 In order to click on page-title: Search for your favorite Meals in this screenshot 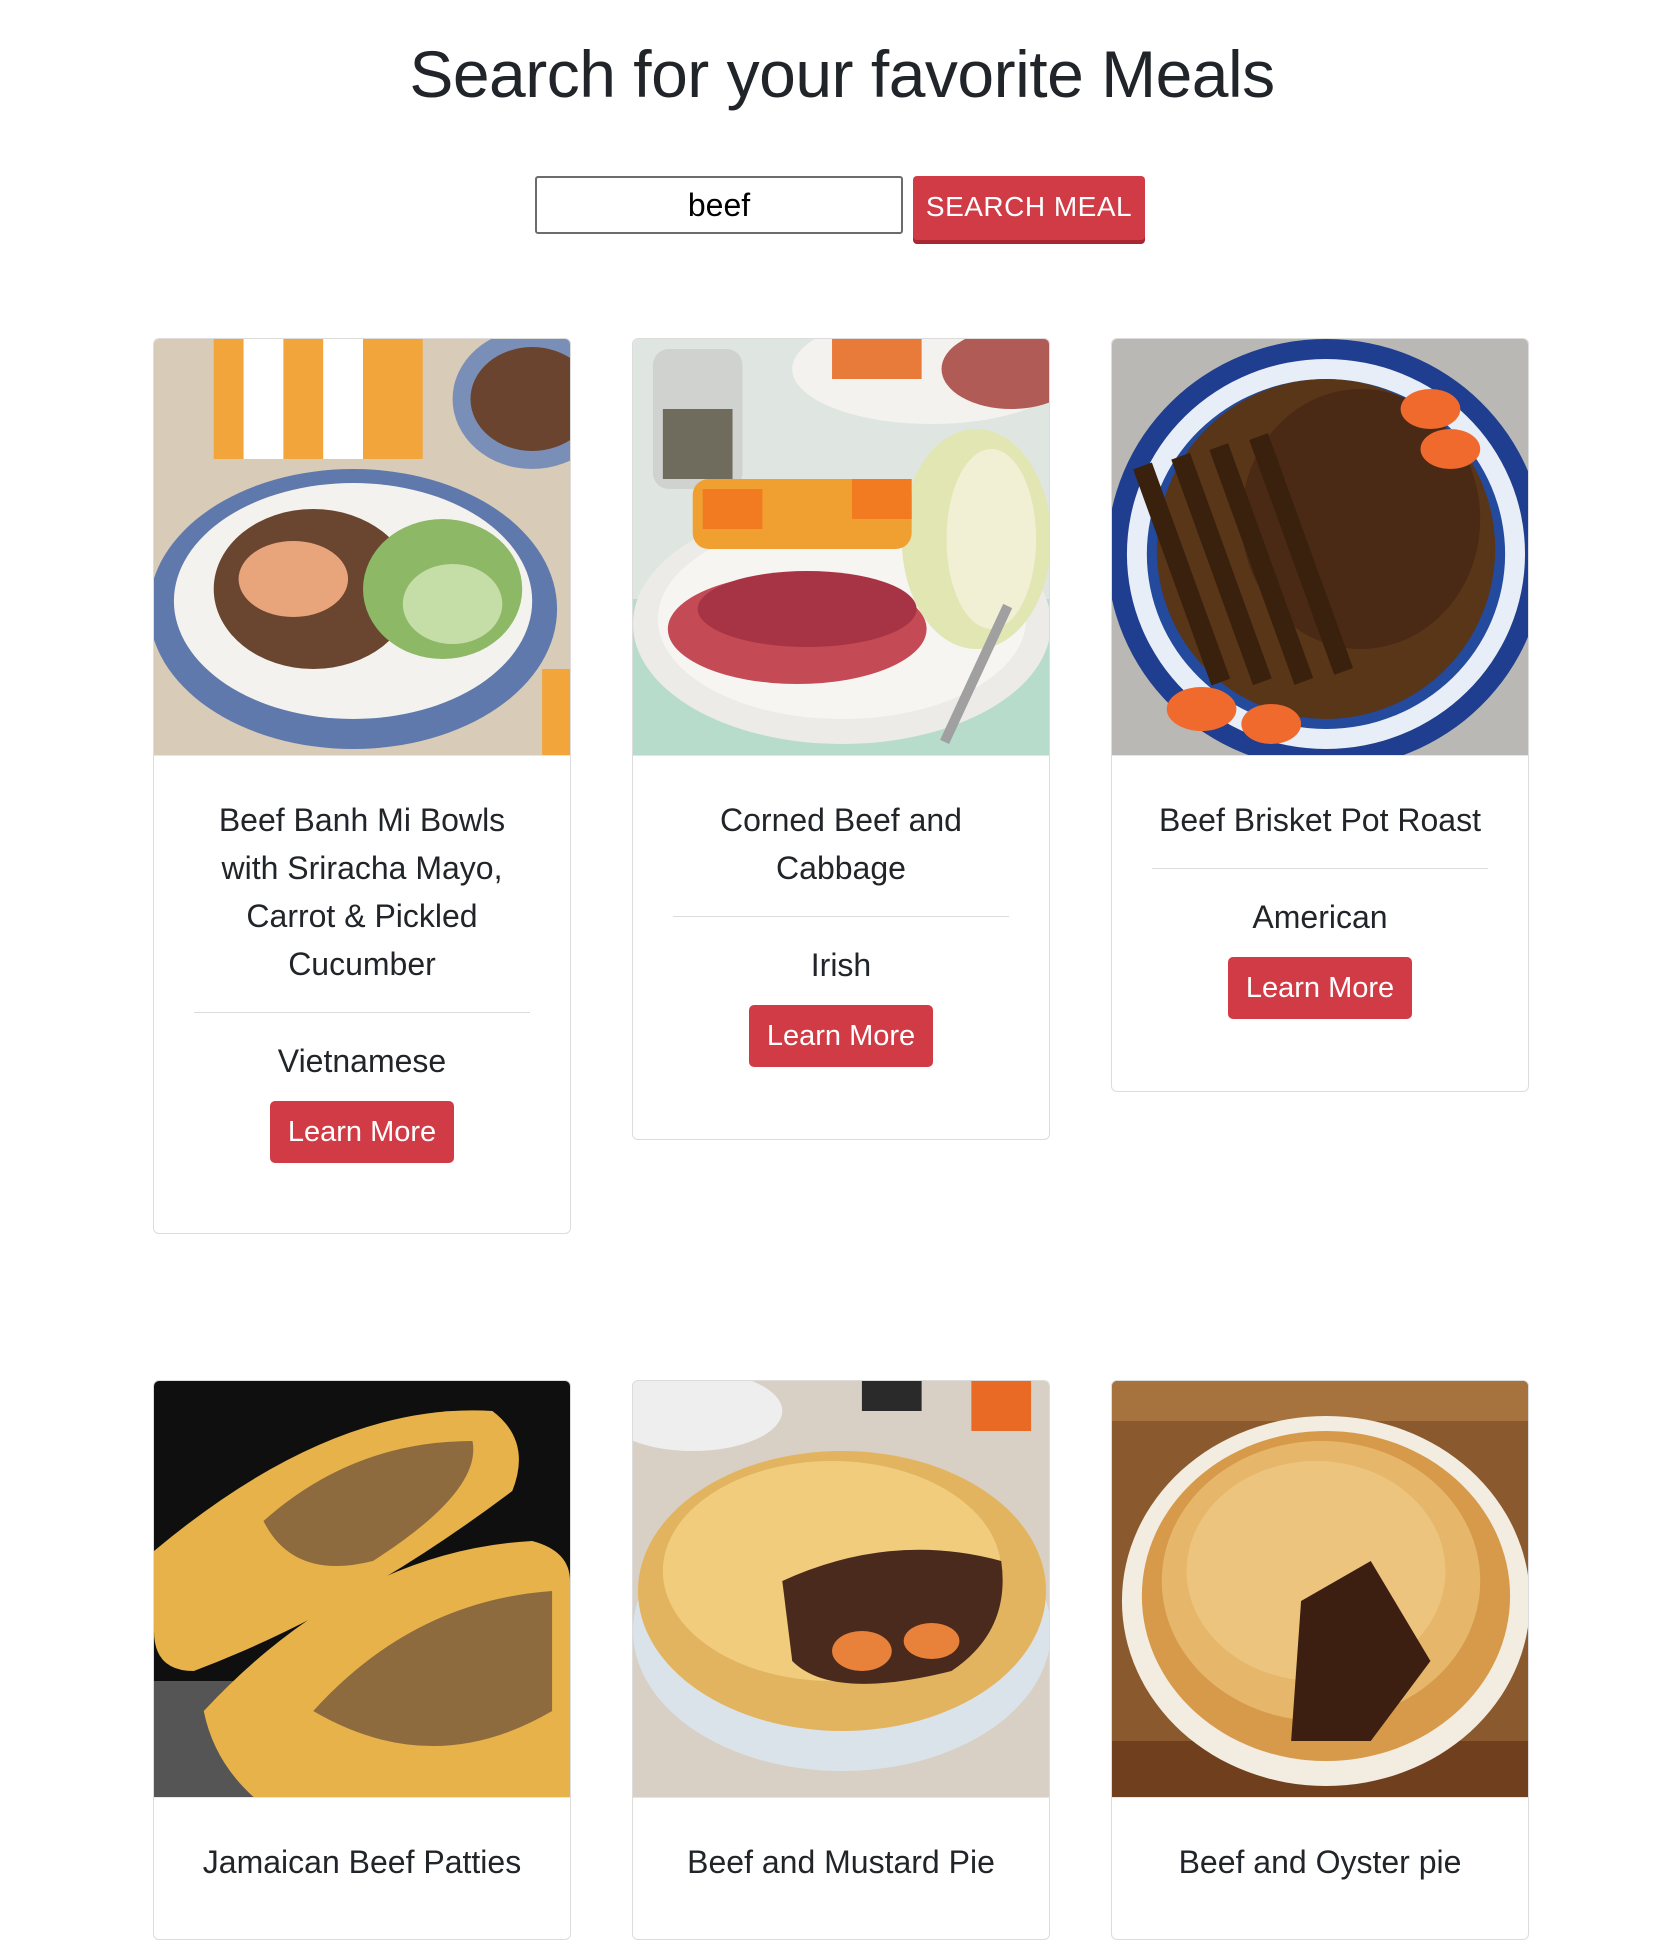, I will do `click(842, 74)`.